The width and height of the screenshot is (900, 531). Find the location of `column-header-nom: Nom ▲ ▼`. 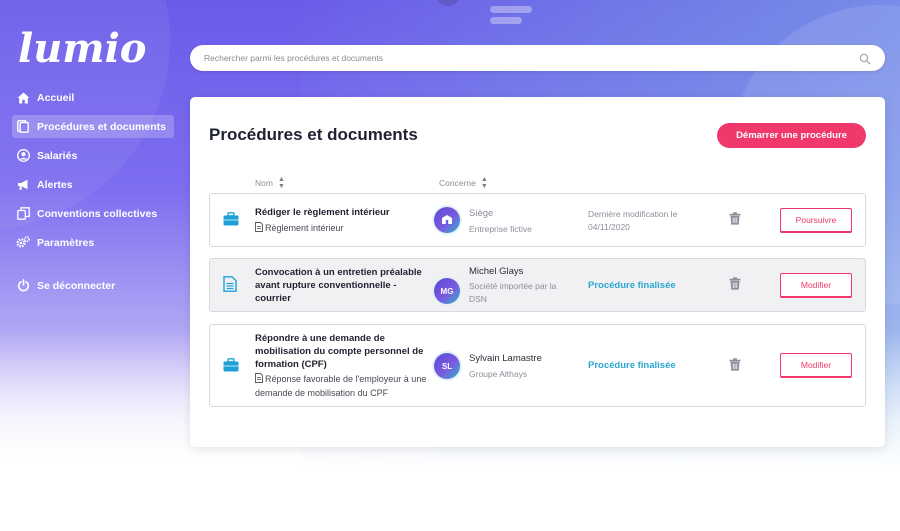

column-header-nom: Nom ▲ ▼ is located at coordinates (270, 183).